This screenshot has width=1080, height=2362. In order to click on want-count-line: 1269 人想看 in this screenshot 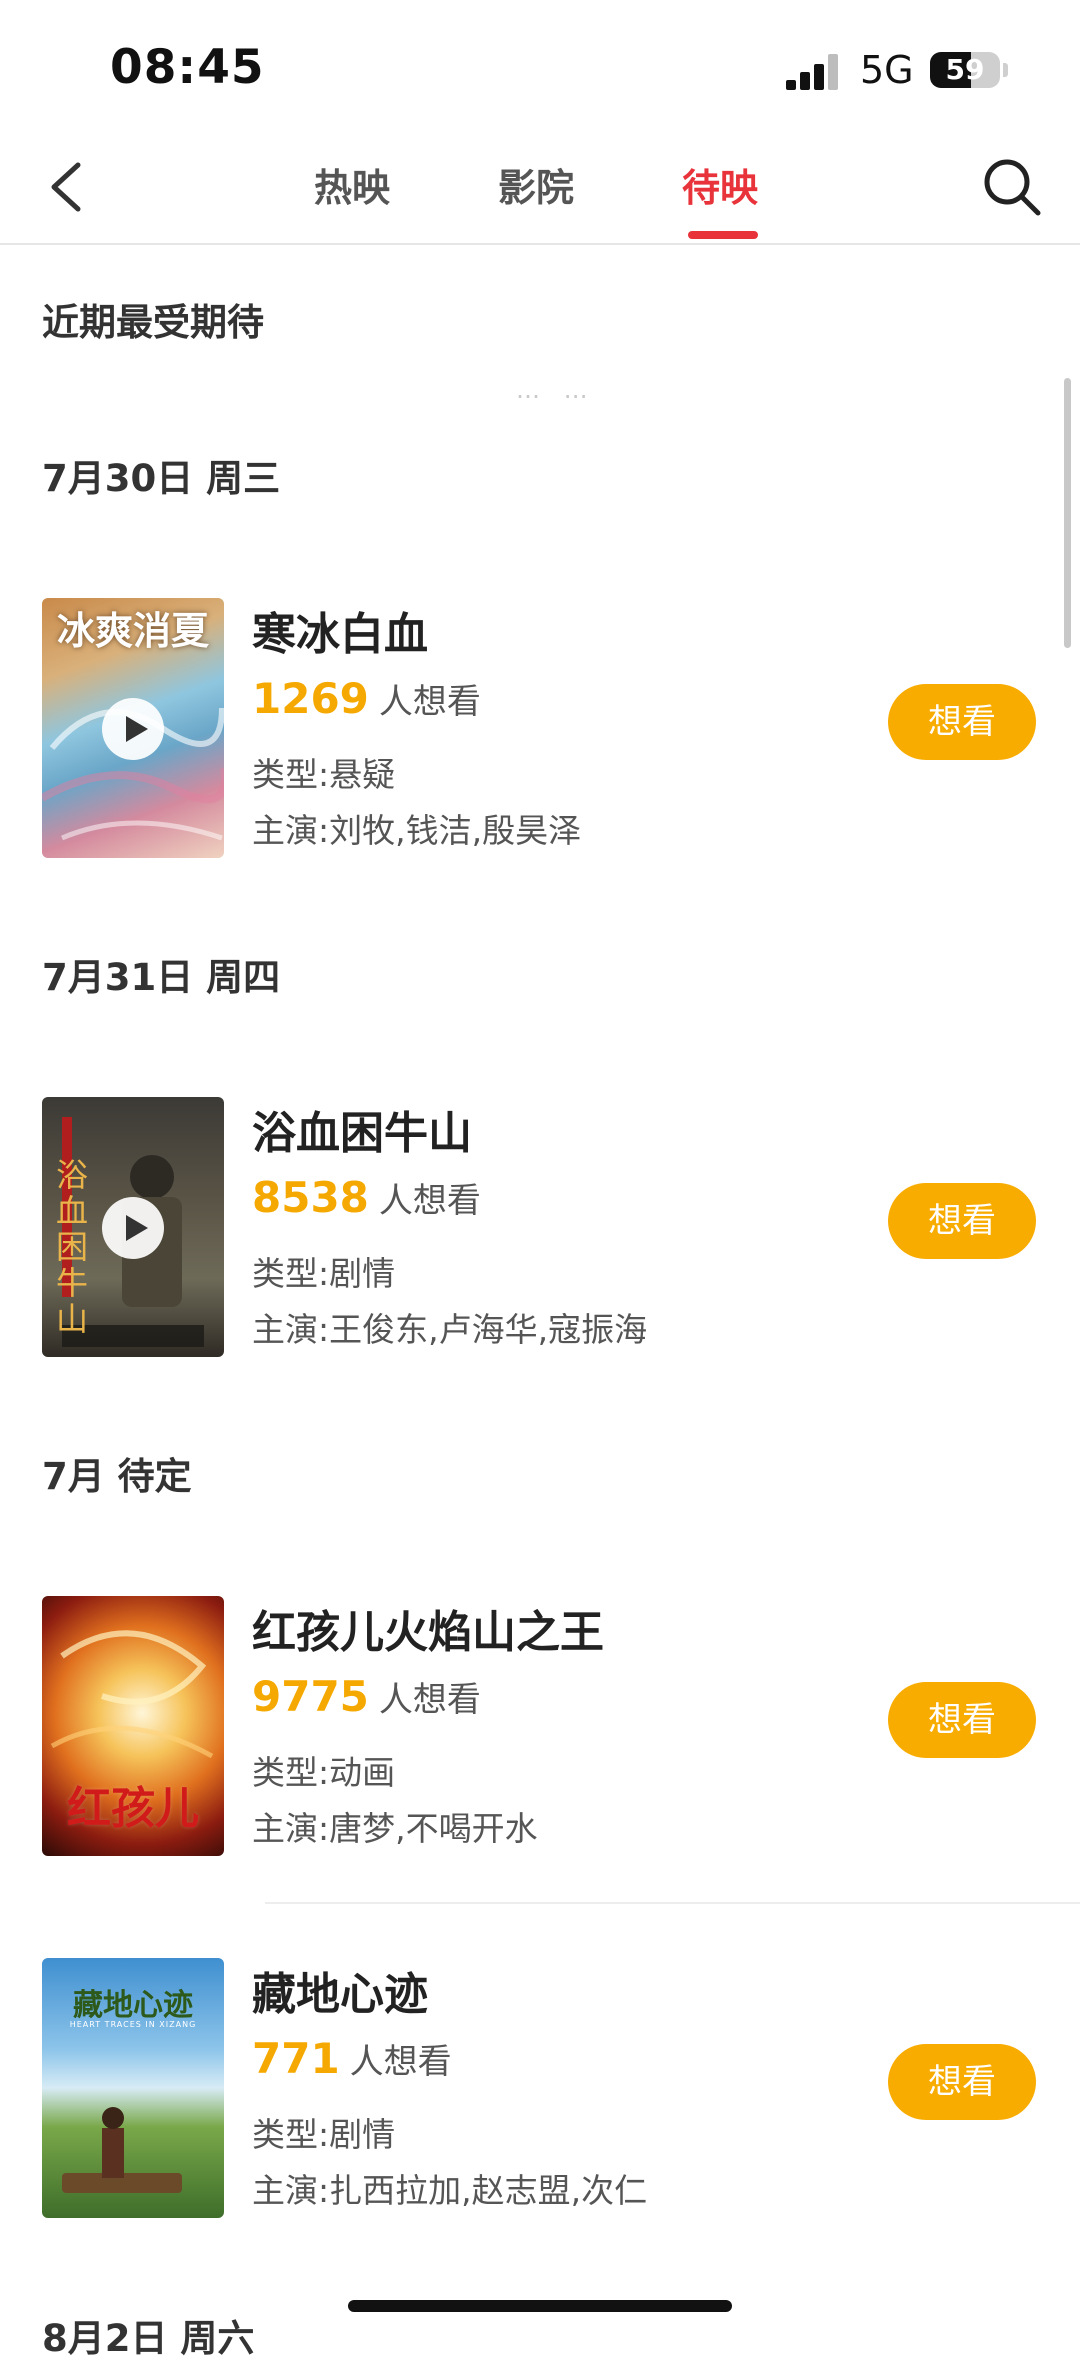, I will do `click(366, 698)`.